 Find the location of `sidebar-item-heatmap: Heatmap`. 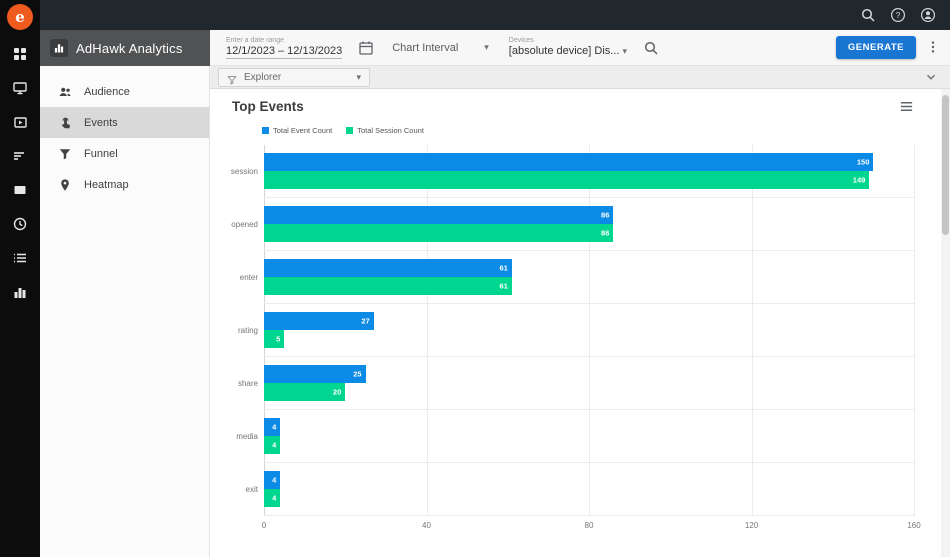

sidebar-item-heatmap: Heatmap is located at coordinates (124, 184).